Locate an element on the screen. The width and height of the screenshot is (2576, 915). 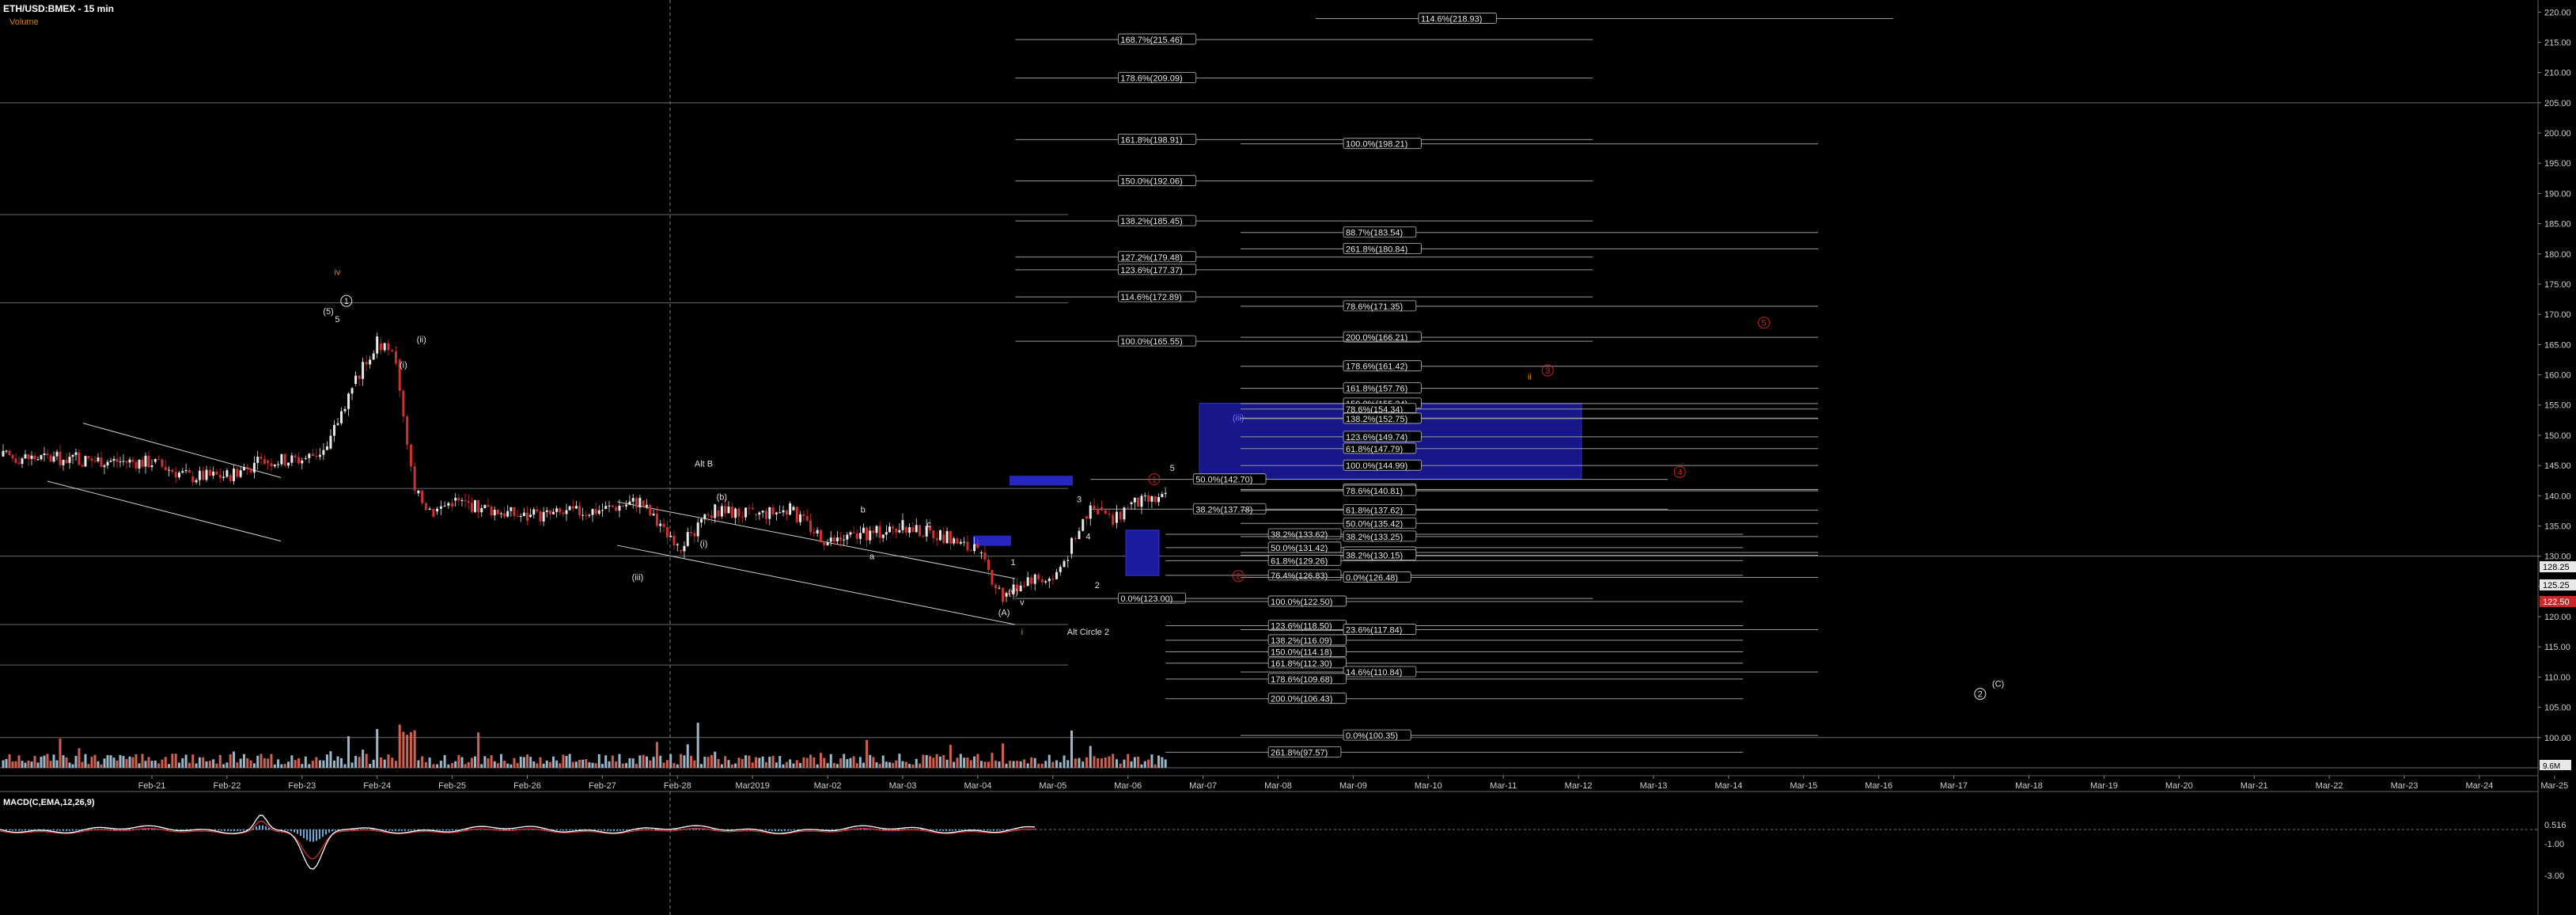
y-tick-label: 130.00 is located at coordinates (2557, 557).